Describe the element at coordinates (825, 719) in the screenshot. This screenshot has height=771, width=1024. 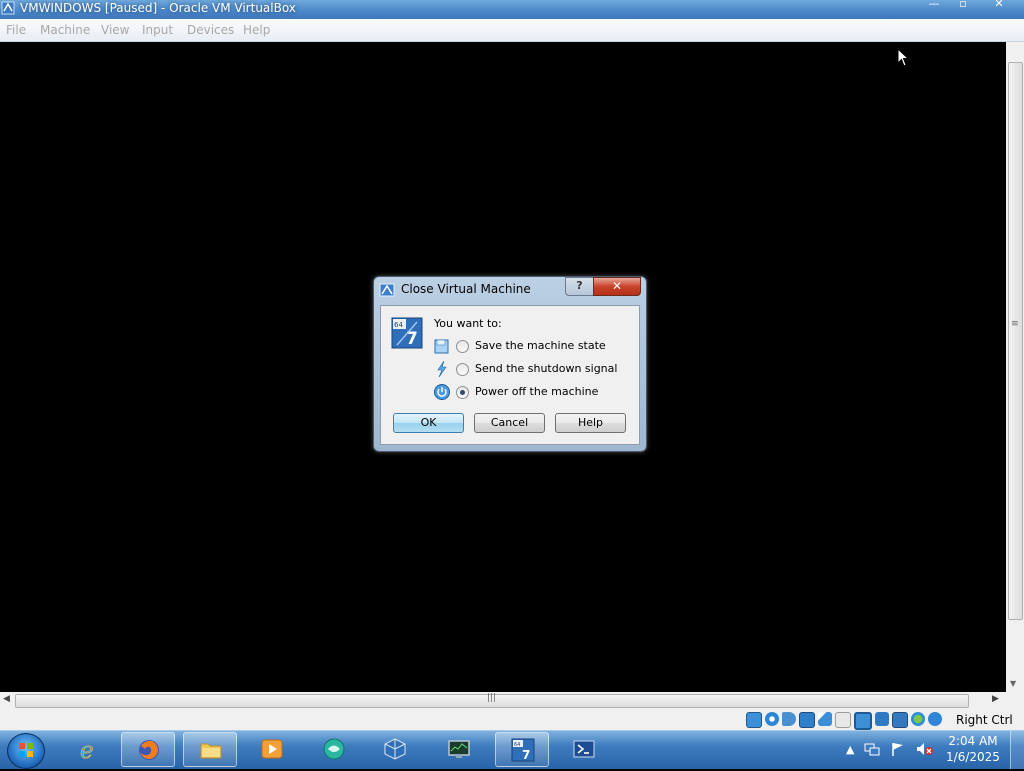
I see `usb-icon` at that location.